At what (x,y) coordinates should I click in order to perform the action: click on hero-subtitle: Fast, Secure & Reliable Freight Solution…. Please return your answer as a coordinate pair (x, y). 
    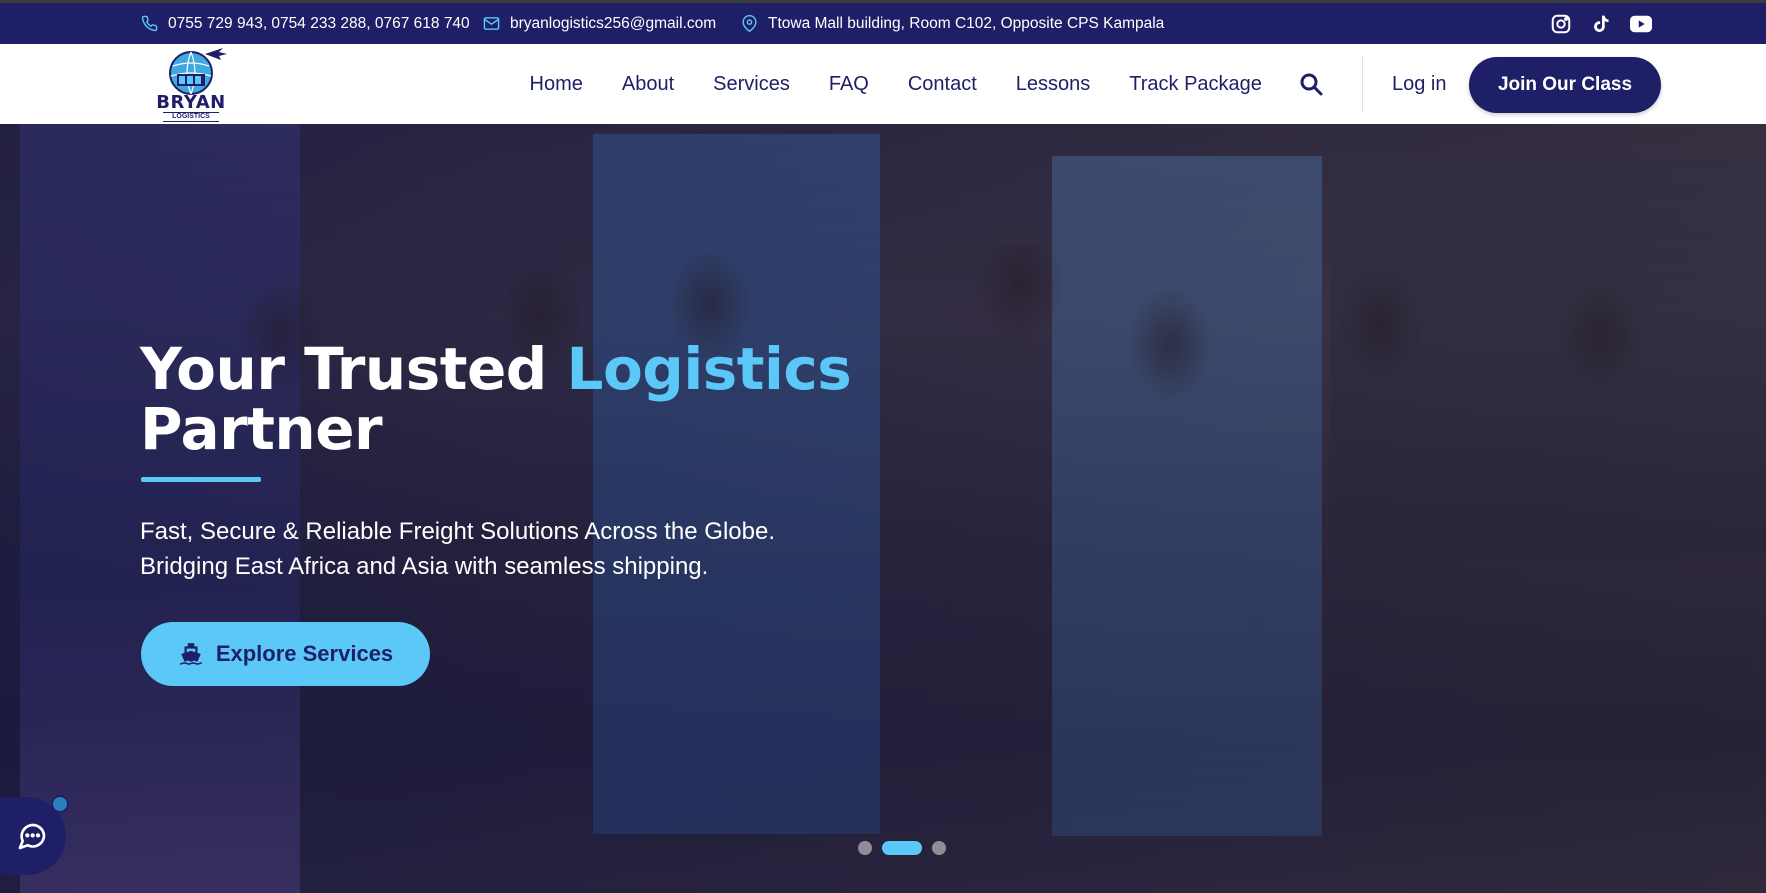
    Looking at the image, I should click on (520, 549).